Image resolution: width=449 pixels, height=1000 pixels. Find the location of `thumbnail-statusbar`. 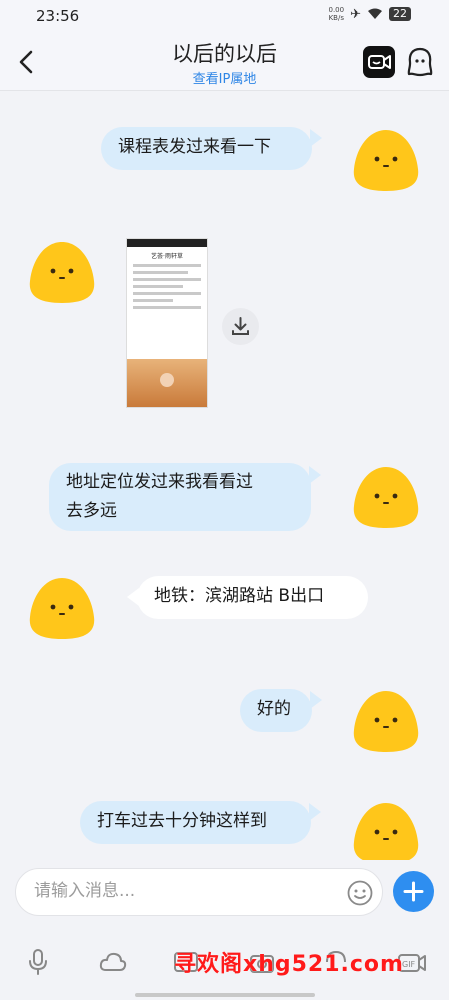

thumbnail-statusbar is located at coordinates (167, 243).